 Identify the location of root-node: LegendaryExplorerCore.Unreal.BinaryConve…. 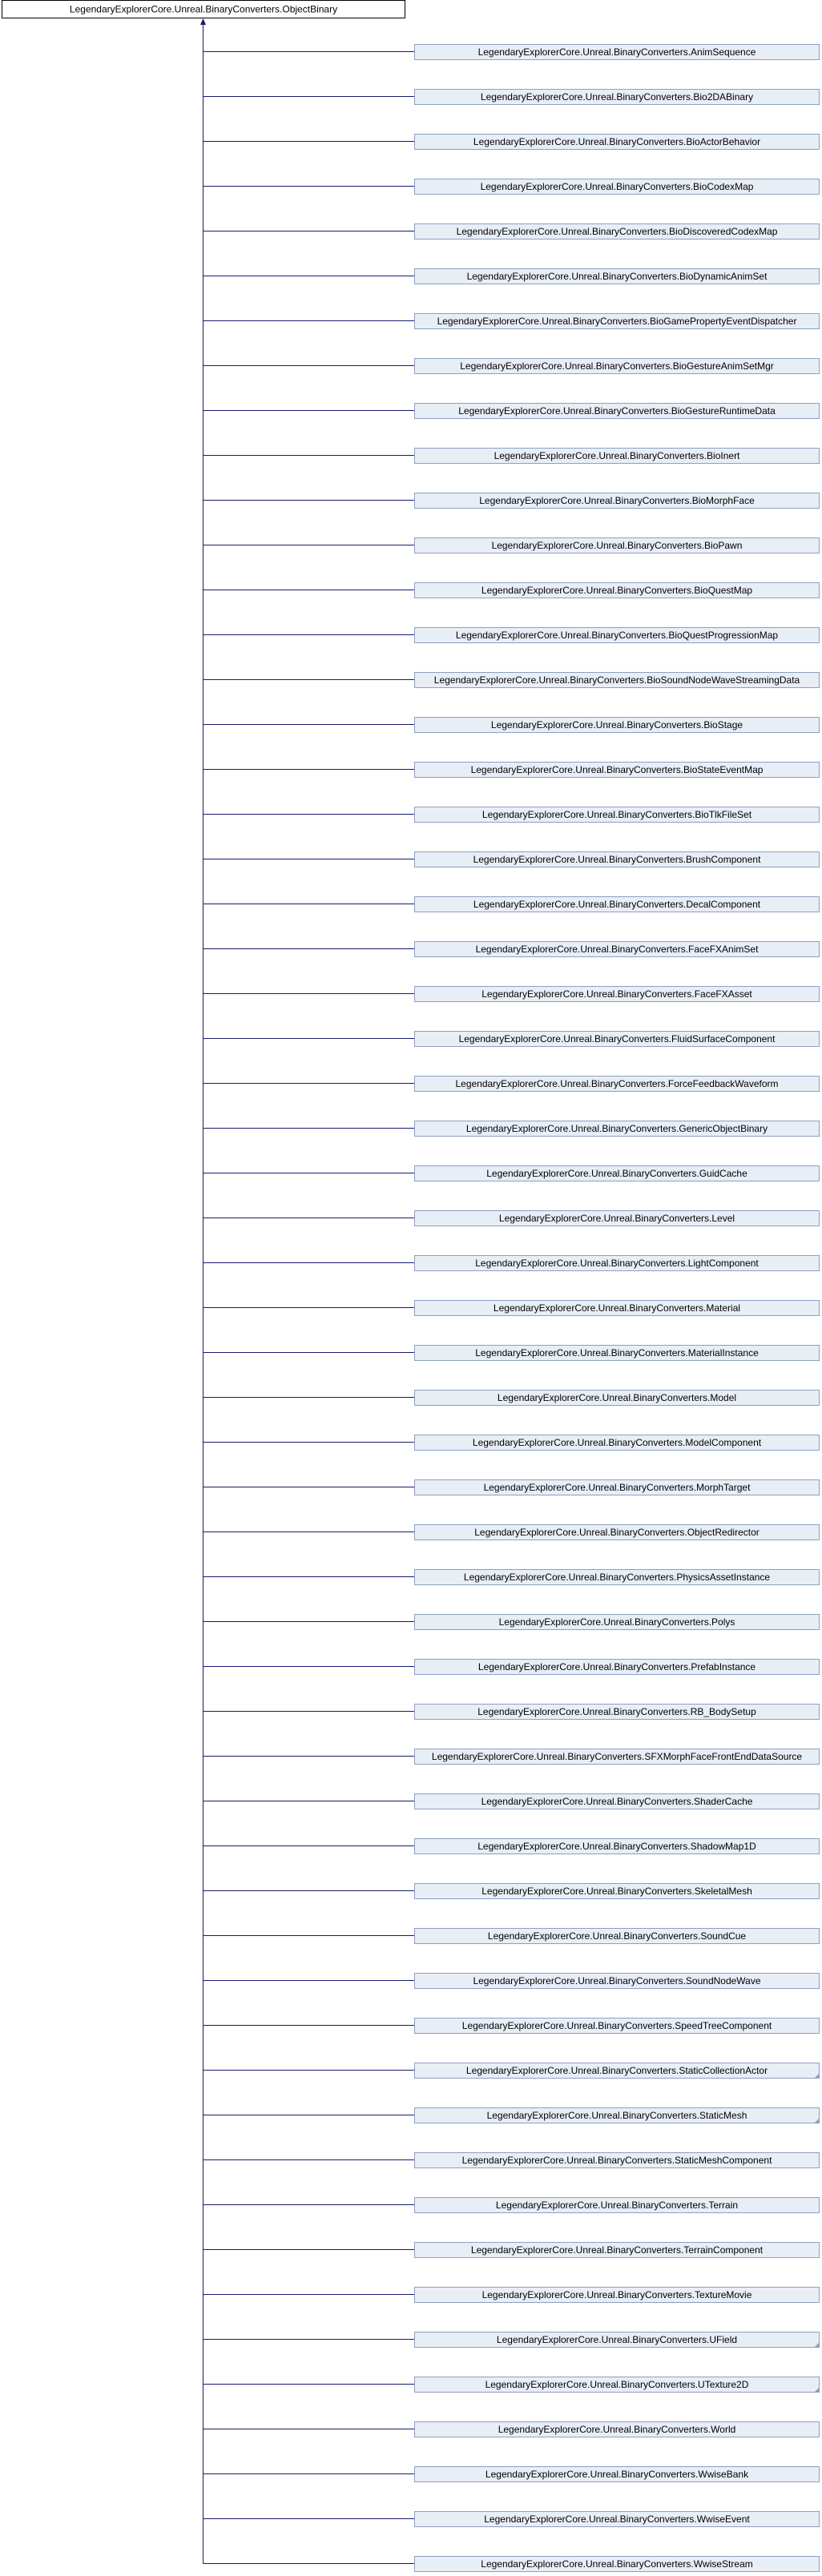
(203, 9).